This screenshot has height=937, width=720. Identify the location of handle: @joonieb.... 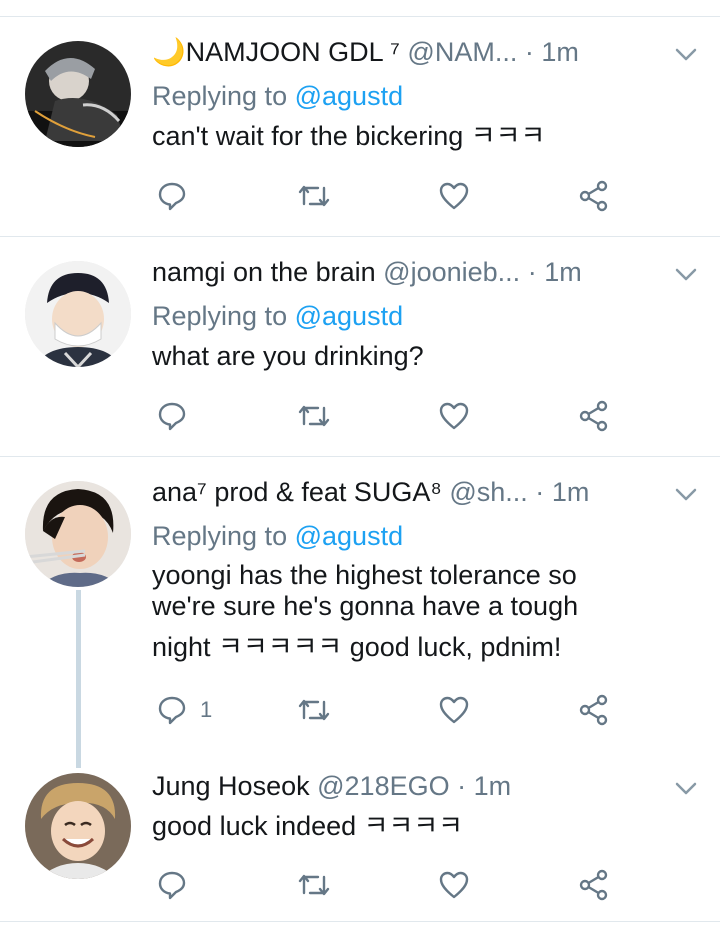
(451, 272).